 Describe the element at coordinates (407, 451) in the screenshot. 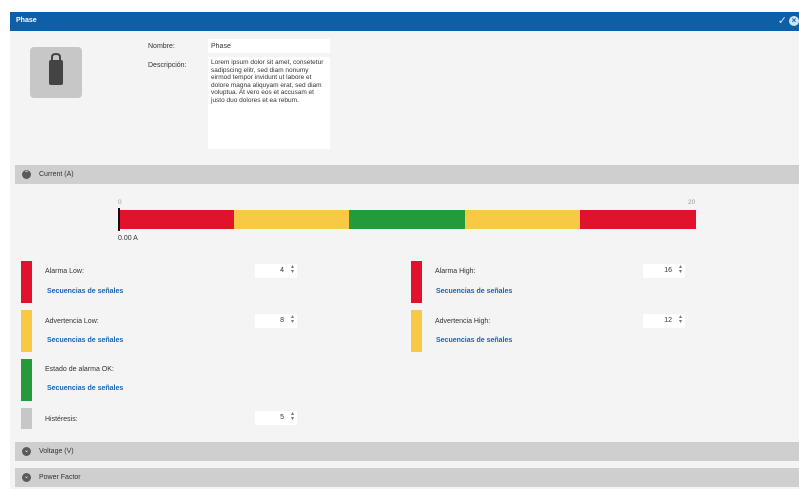

I see `section-voltage-header: ⌄ Voltage (V)` at that location.